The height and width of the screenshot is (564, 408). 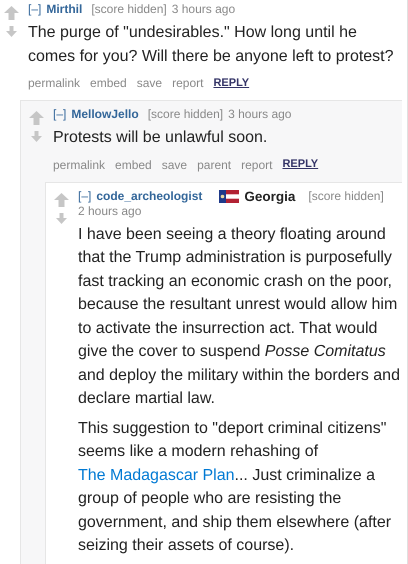 What do you see at coordinates (149, 196) in the screenshot?
I see `username-link: code_archeologist` at bounding box center [149, 196].